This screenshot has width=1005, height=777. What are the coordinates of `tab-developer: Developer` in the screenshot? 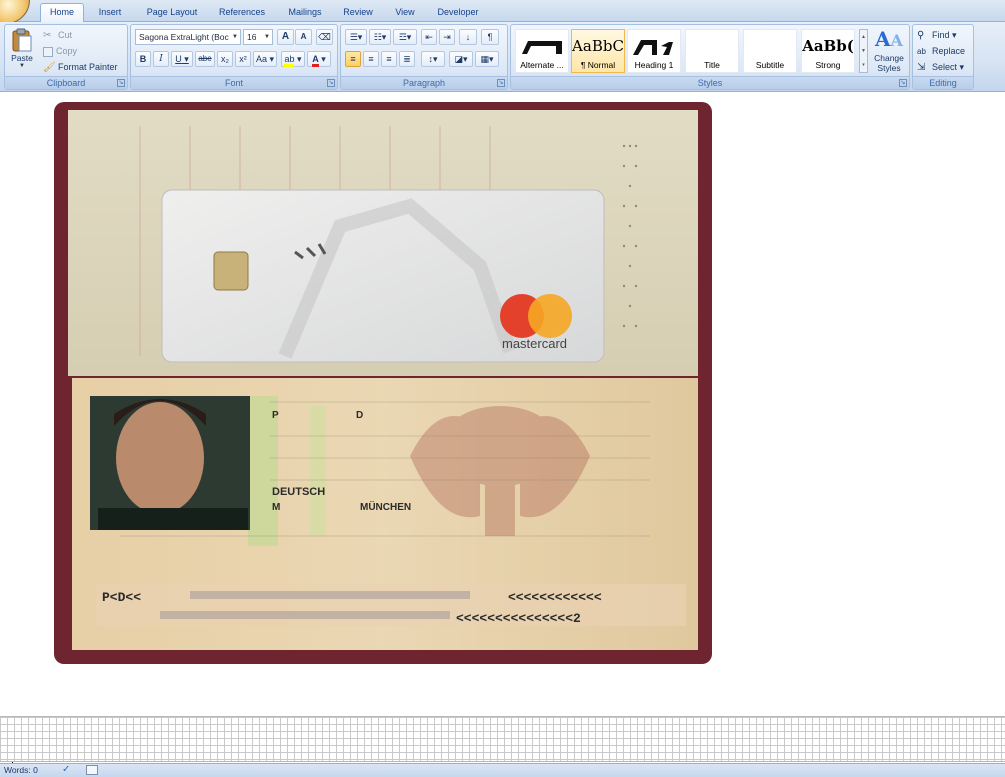 It's located at (458, 13).